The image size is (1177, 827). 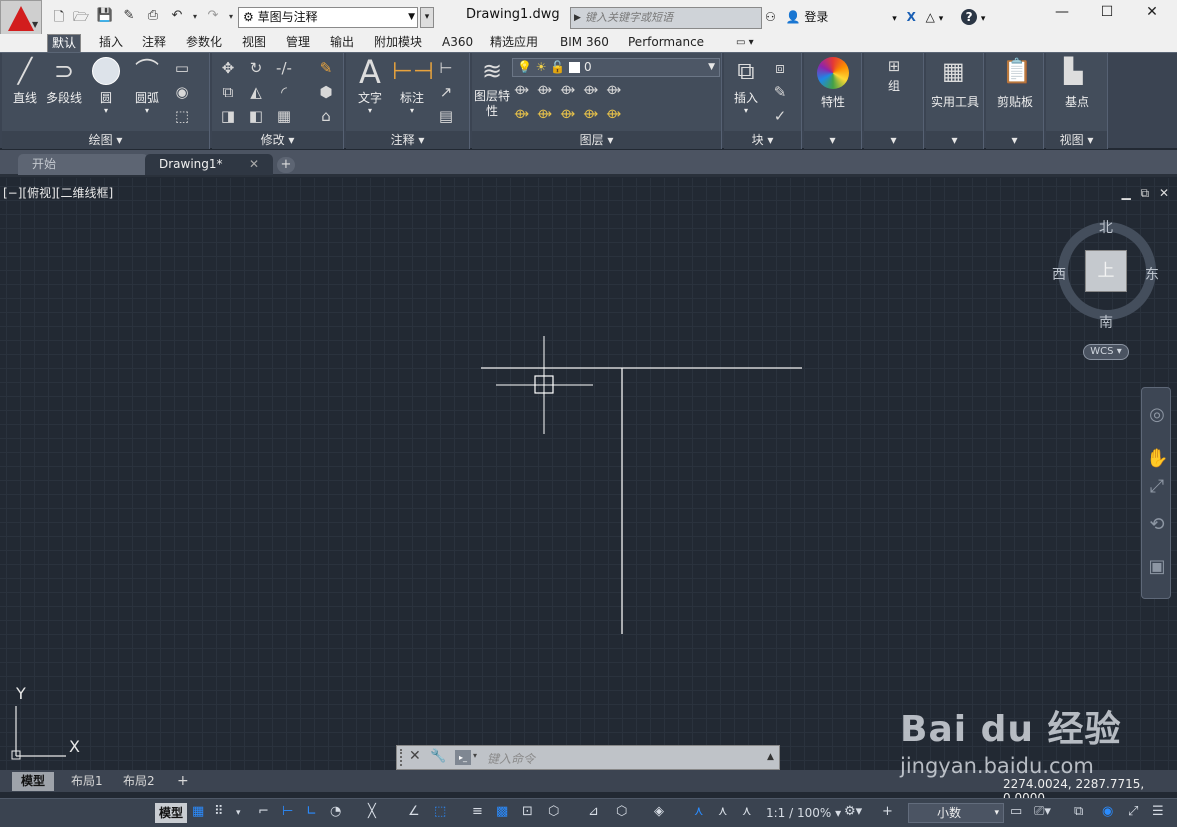 I want to click on rotate-icon: ↻, so click(x=256, y=68).